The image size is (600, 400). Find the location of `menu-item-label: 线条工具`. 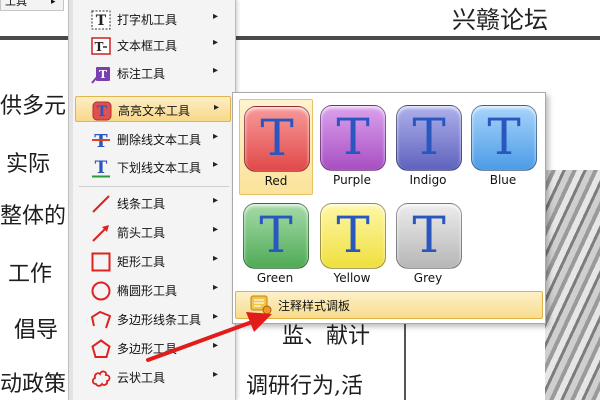

menu-item-label: 线条工具 is located at coordinates (141, 204).